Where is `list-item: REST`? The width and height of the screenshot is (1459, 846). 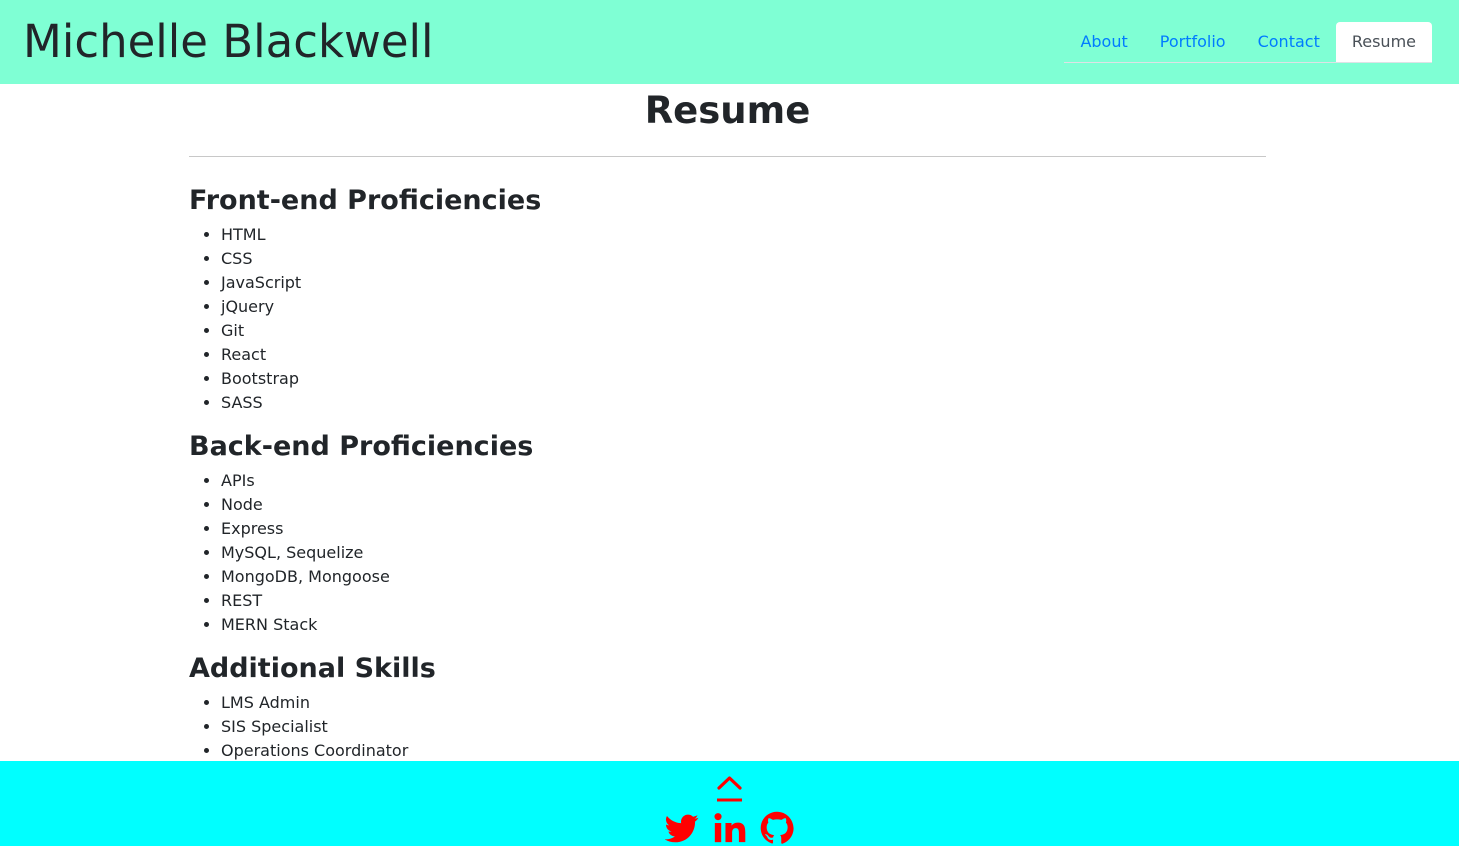
list-item: REST is located at coordinates (743, 601).